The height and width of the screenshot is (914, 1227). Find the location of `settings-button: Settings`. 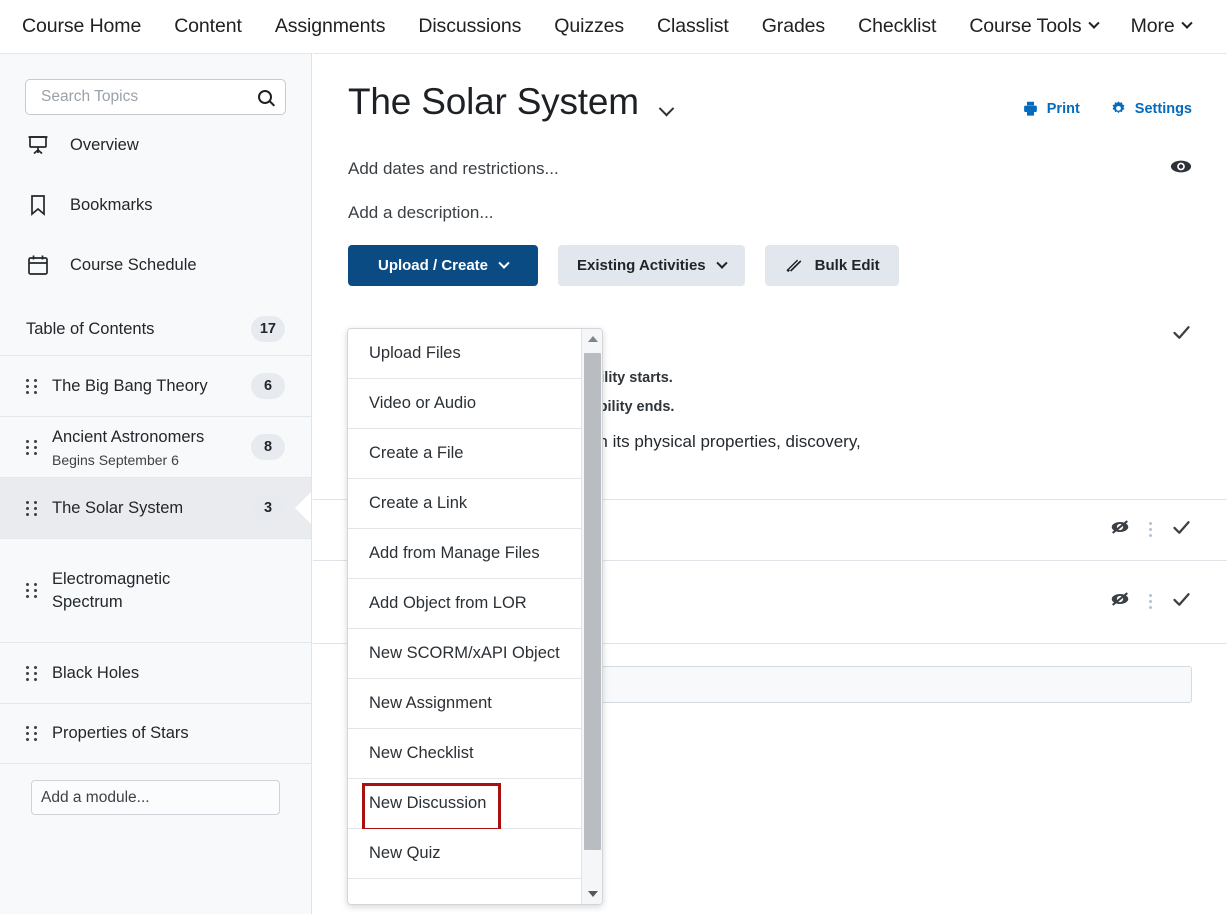

settings-button: Settings is located at coordinates (1151, 108).